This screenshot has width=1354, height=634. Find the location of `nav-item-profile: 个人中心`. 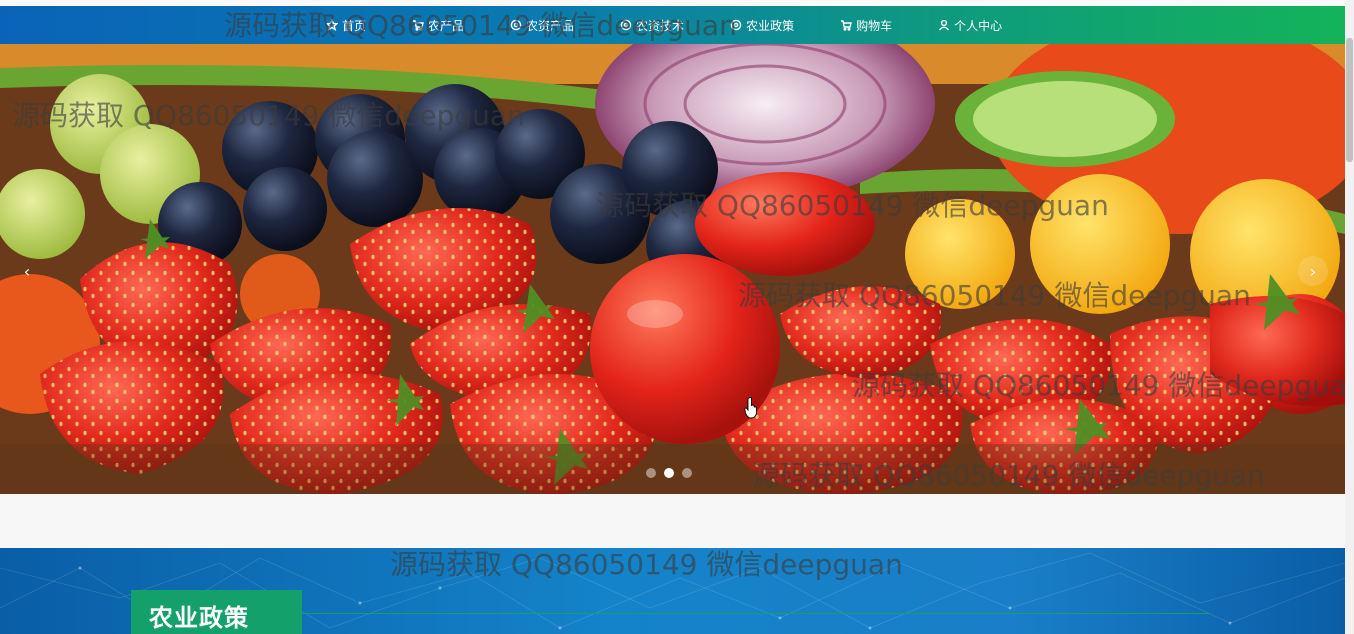

nav-item-profile: 个人中心 is located at coordinates (970, 25).